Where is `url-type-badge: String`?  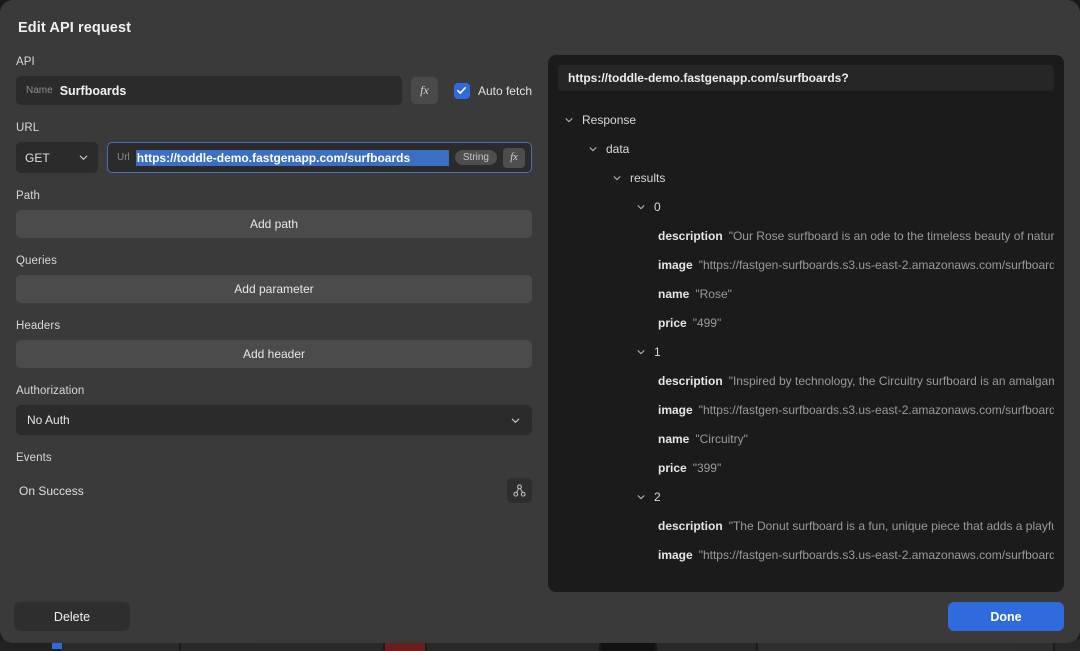
url-type-badge: String is located at coordinates (475, 157).